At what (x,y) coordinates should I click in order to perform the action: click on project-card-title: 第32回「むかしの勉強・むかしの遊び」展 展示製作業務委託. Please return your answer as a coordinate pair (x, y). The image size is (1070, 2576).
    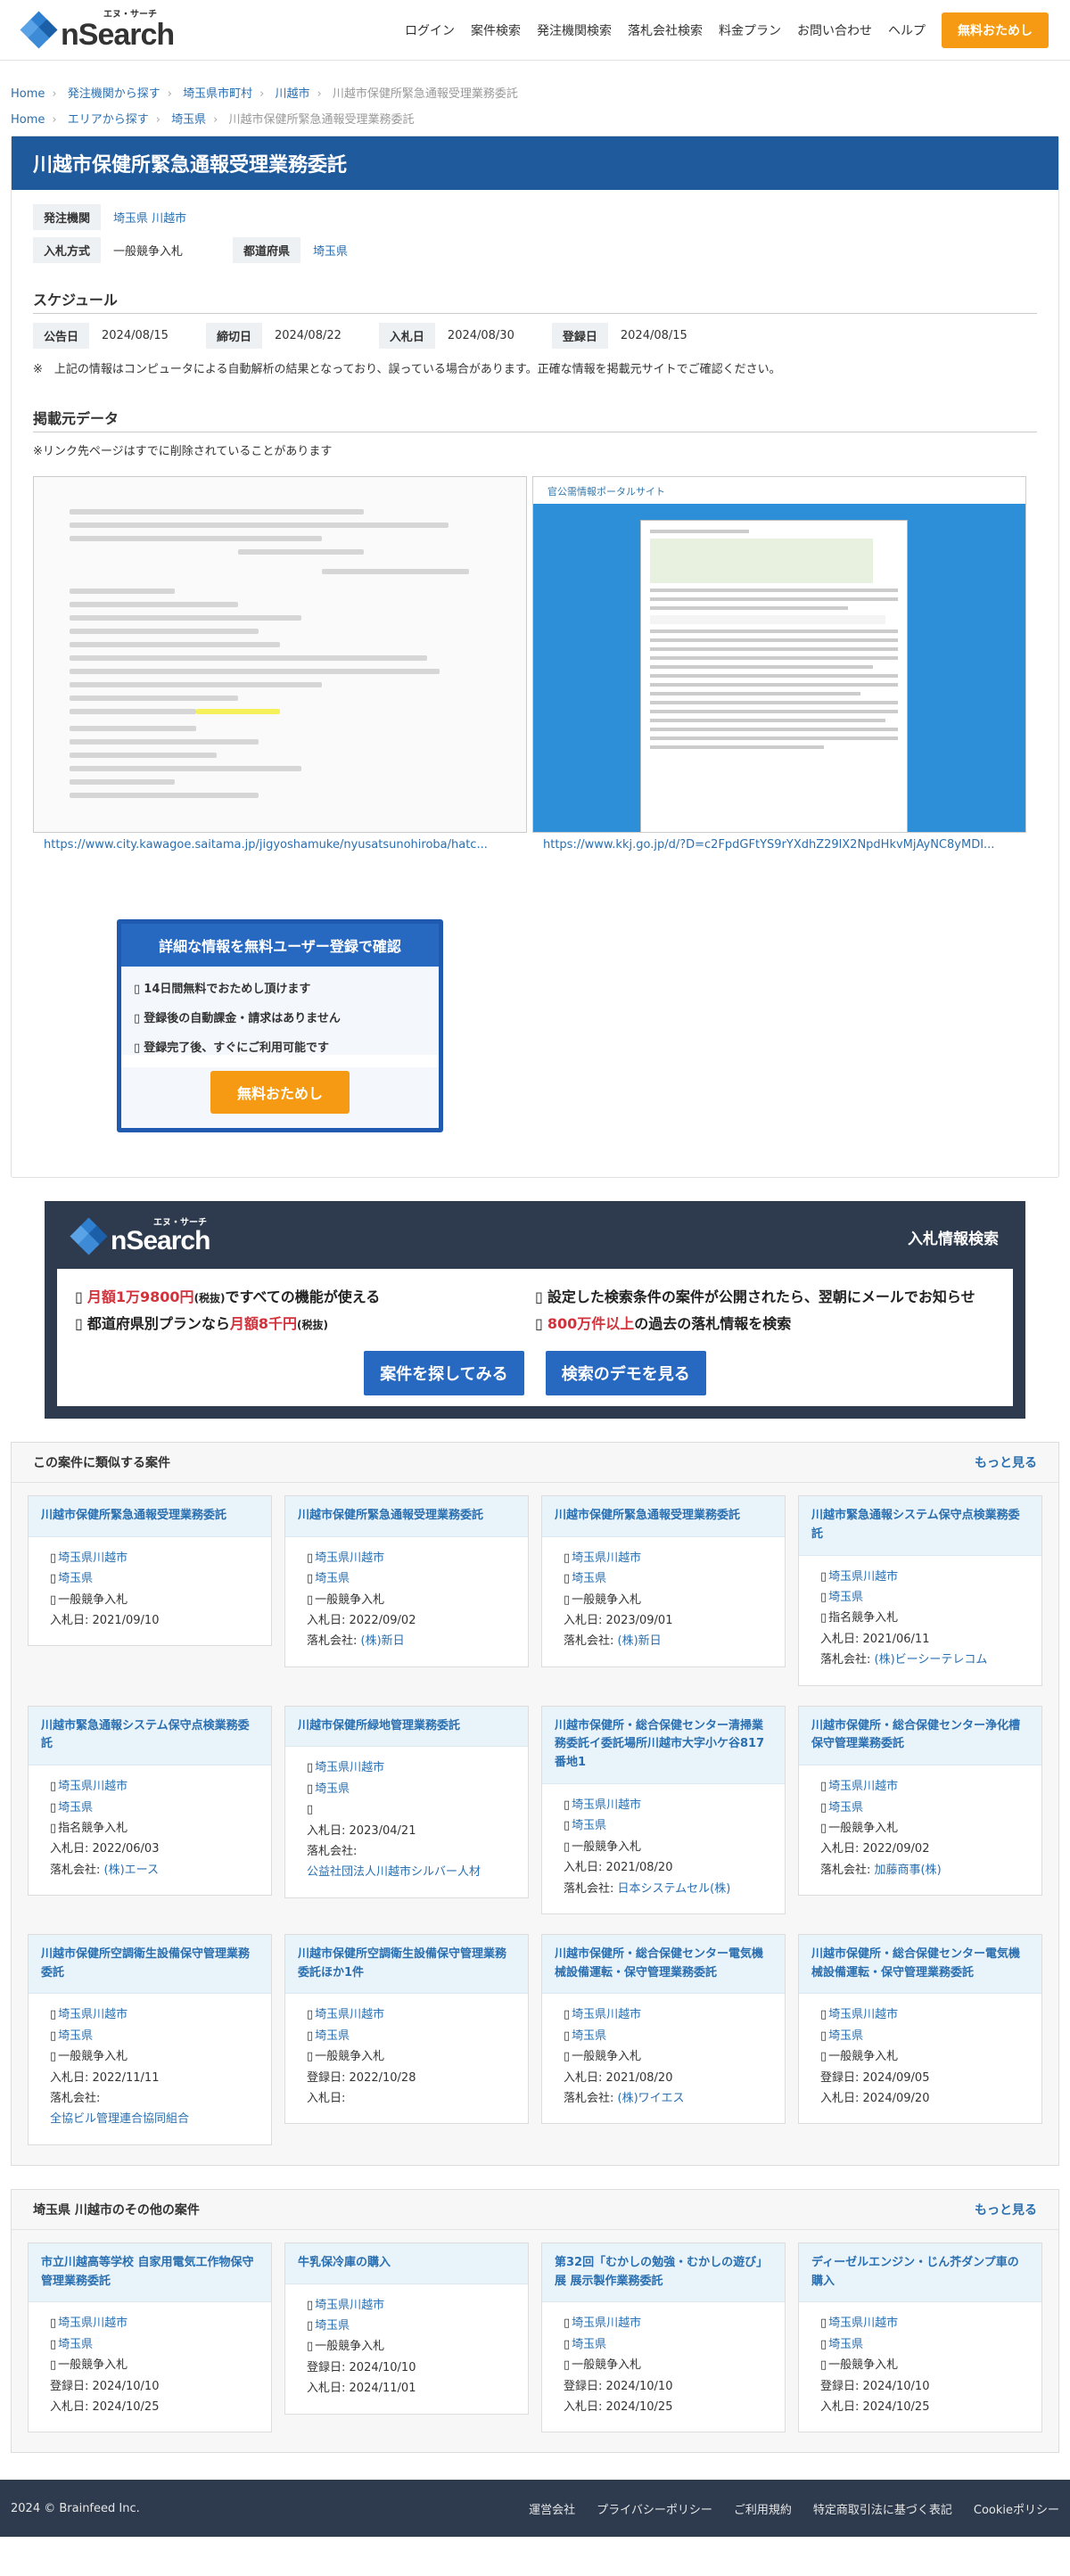
    Looking at the image, I should click on (663, 2273).